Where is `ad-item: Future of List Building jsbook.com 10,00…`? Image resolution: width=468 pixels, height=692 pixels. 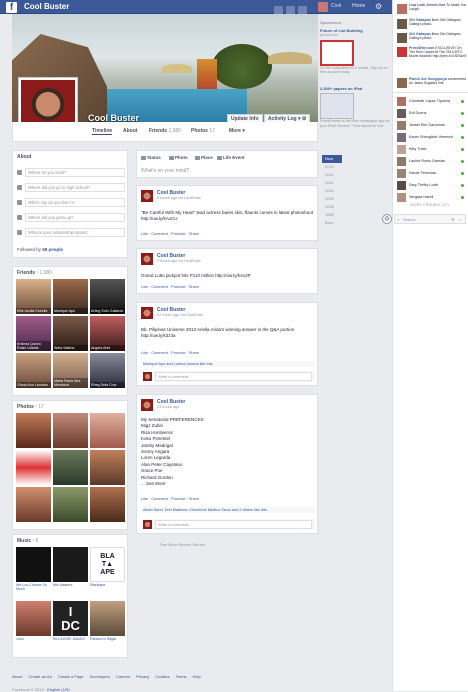 ad-item: Future of List Building jsbook.com 10,00… is located at coordinates (355, 51).